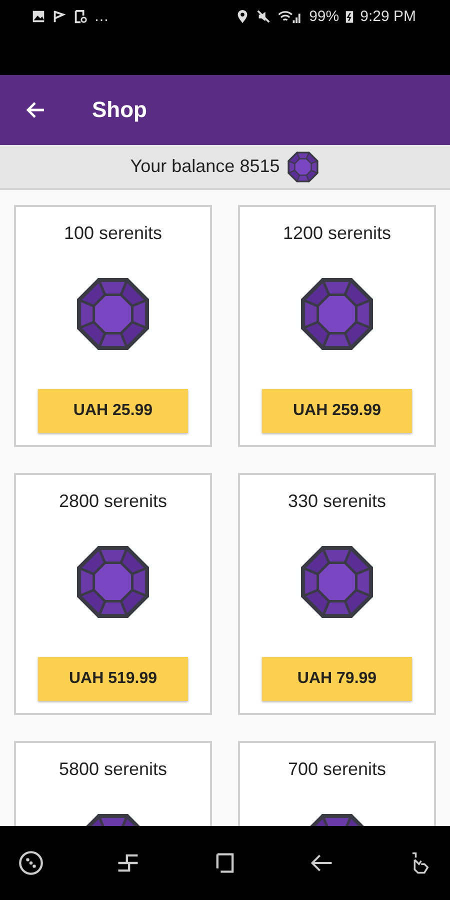 This screenshot has height=900, width=450. What do you see at coordinates (113, 769) in the screenshot?
I see `pack-amount: 5800 serenits` at bounding box center [113, 769].